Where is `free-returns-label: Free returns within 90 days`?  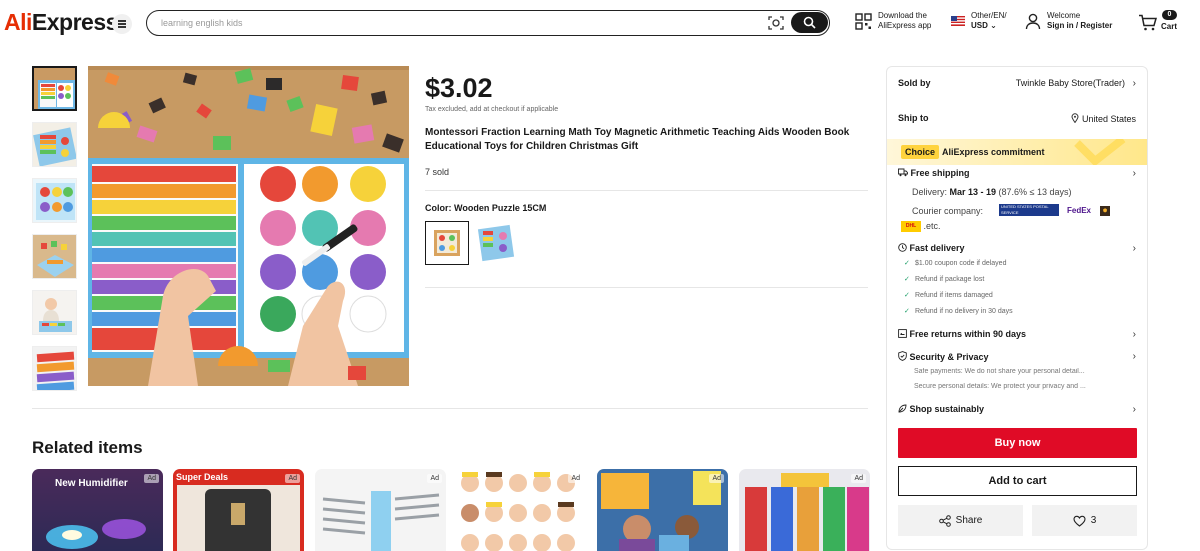 free-returns-label: Free returns within 90 days is located at coordinates (968, 334).